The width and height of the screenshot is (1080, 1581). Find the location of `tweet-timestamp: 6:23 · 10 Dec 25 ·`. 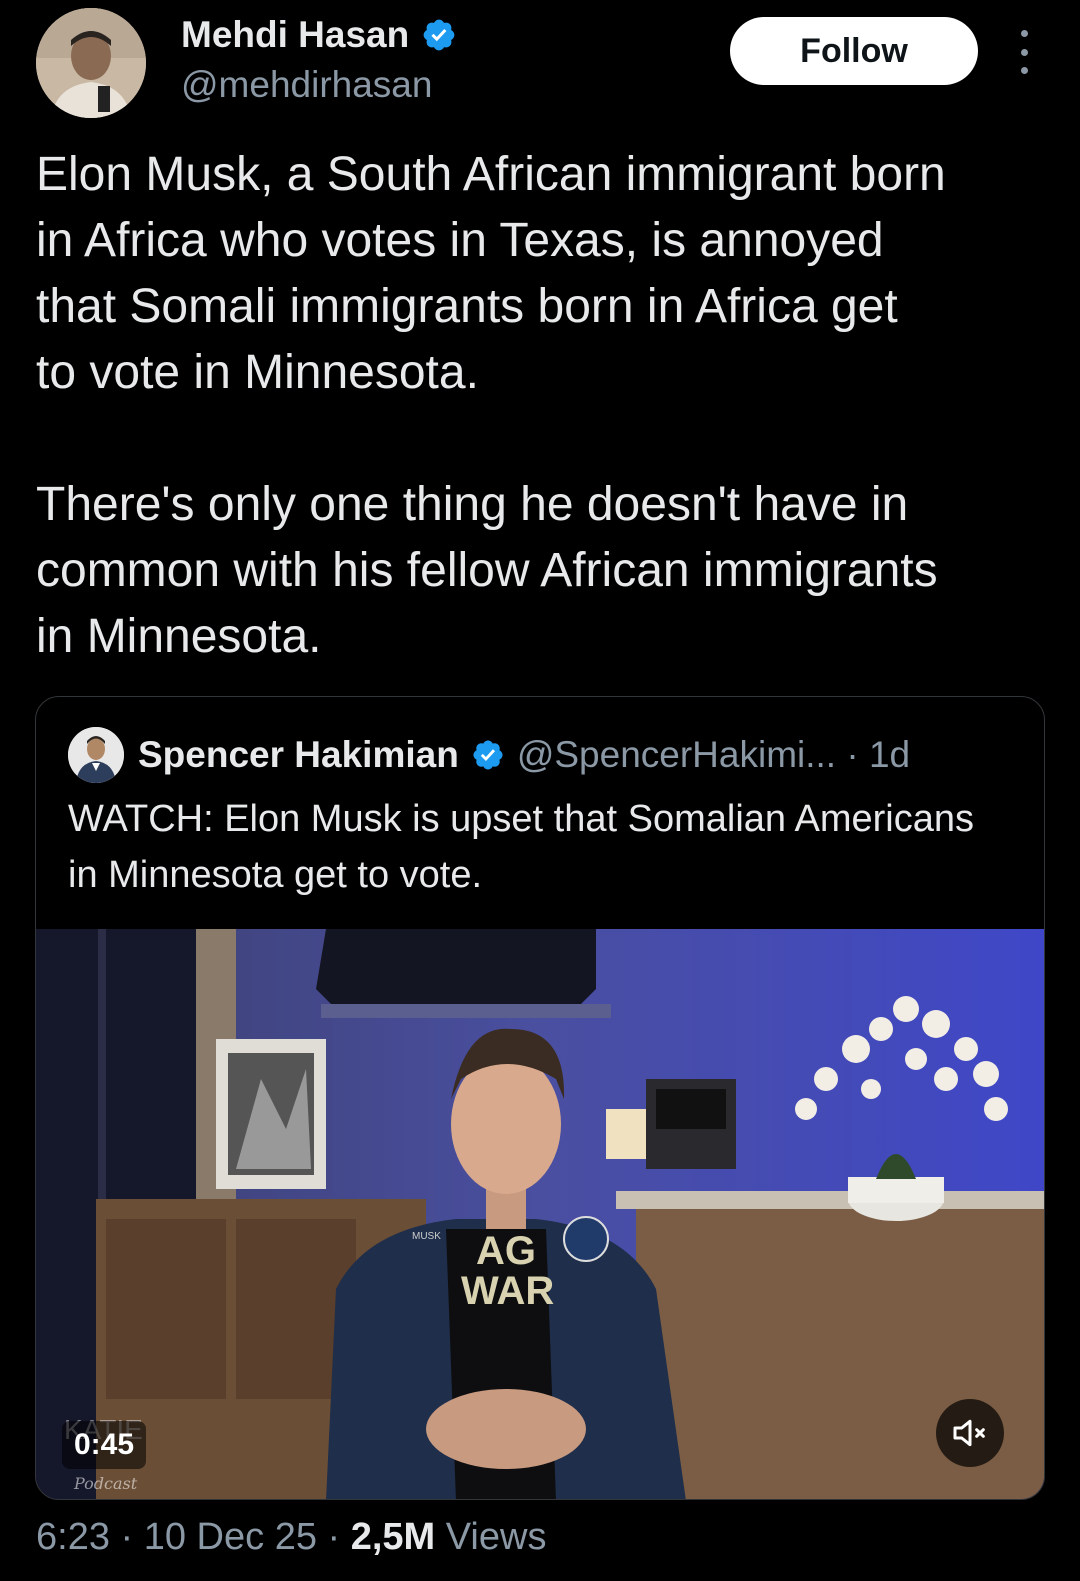

tweet-timestamp: 6:23 · 10 Dec 25 · is located at coordinates (193, 1537).